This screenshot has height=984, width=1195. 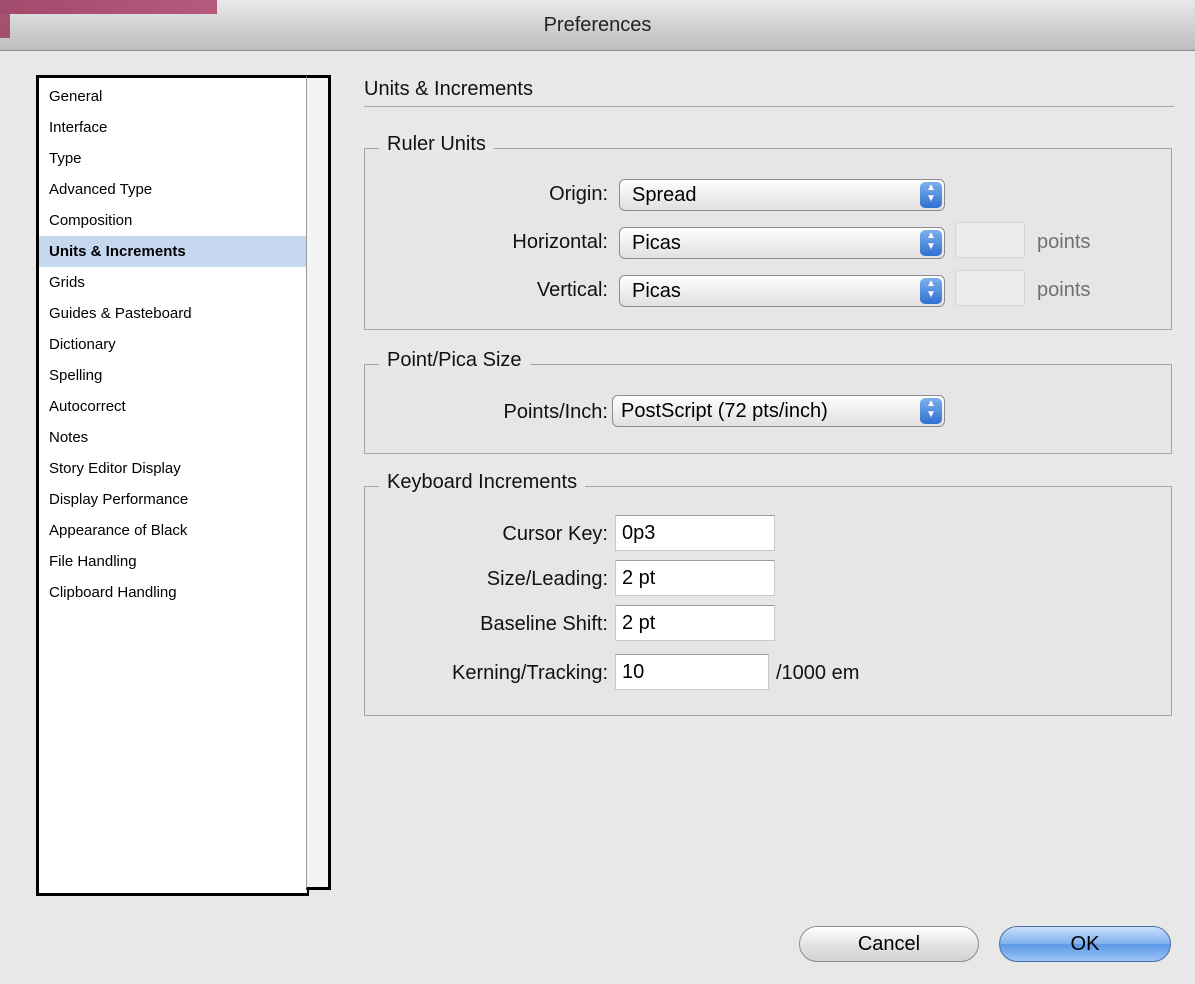 What do you see at coordinates (173, 251) in the screenshot?
I see `sidebar-item-units-increments: Units & Increments` at bounding box center [173, 251].